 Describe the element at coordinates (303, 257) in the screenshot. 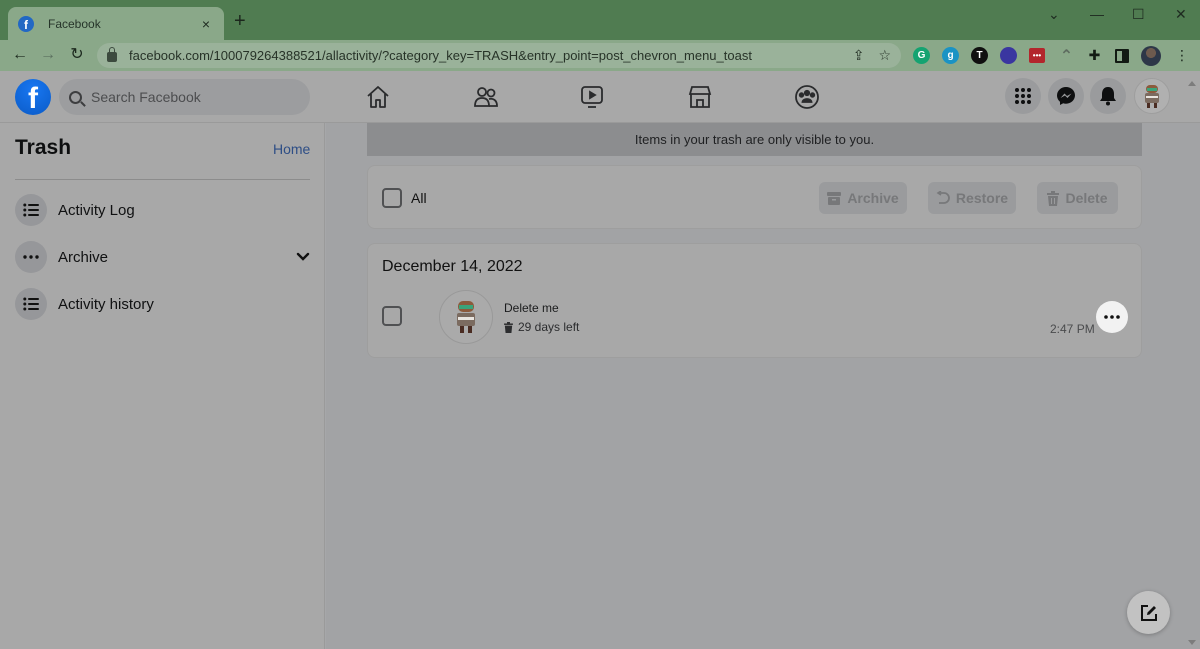

I see `chevron-down-icon` at that location.